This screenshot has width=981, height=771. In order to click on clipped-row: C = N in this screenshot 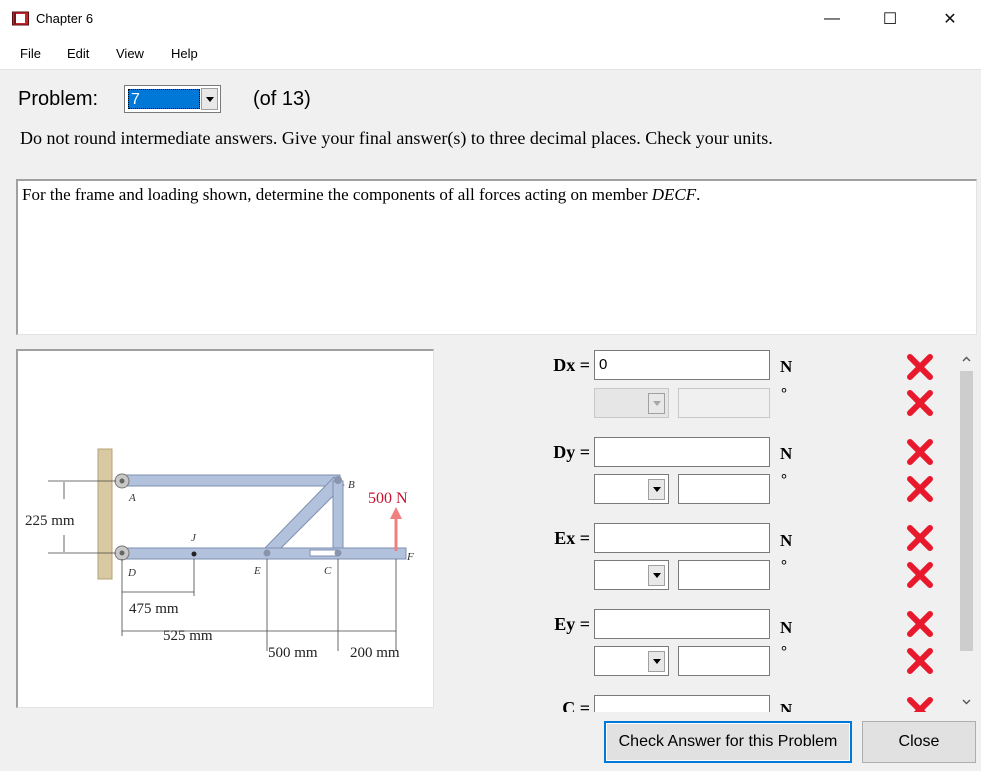, I will do `click(745, 701)`.